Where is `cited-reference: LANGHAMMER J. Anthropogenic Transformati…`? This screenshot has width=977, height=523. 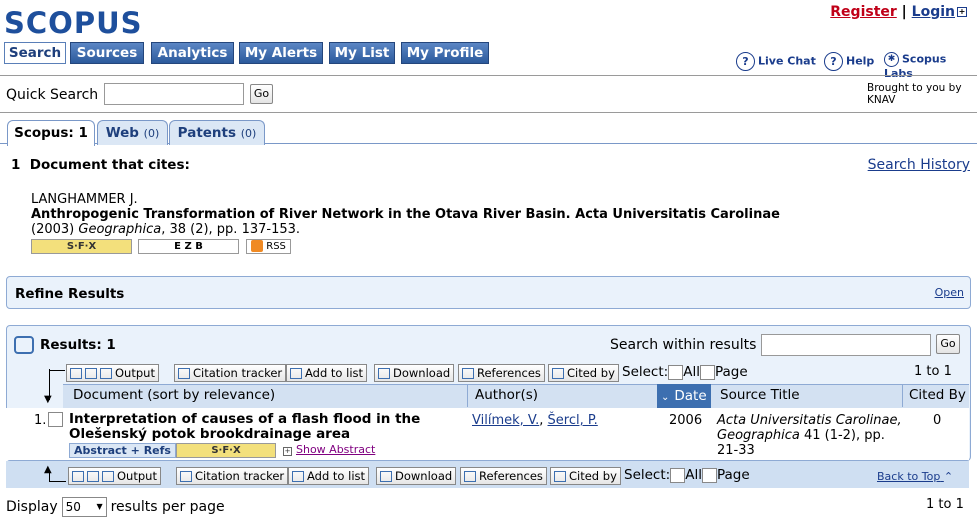
cited-reference: LANGHAMMER J. Anthropogenic Transformati… is located at coordinates (405, 214).